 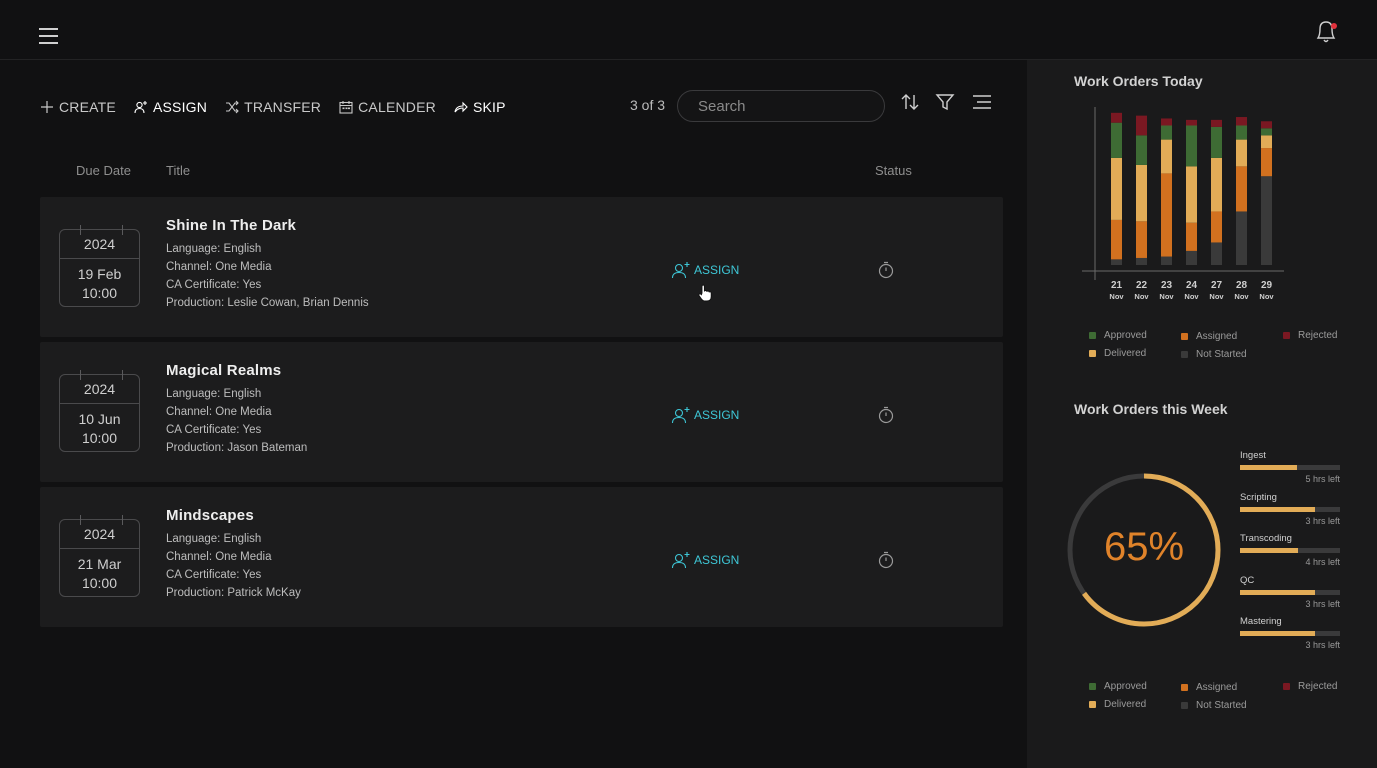 I want to click on due-date: 21 Mar, so click(x=99, y=564).